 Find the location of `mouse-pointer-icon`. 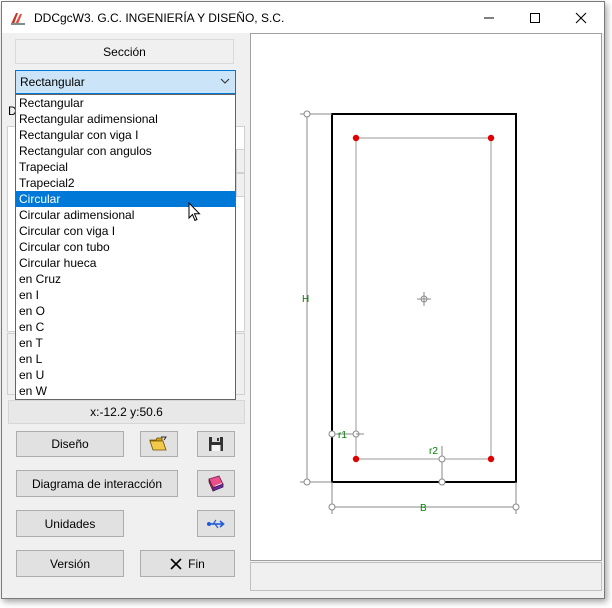

mouse-pointer-icon is located at coordinates (194, 212).